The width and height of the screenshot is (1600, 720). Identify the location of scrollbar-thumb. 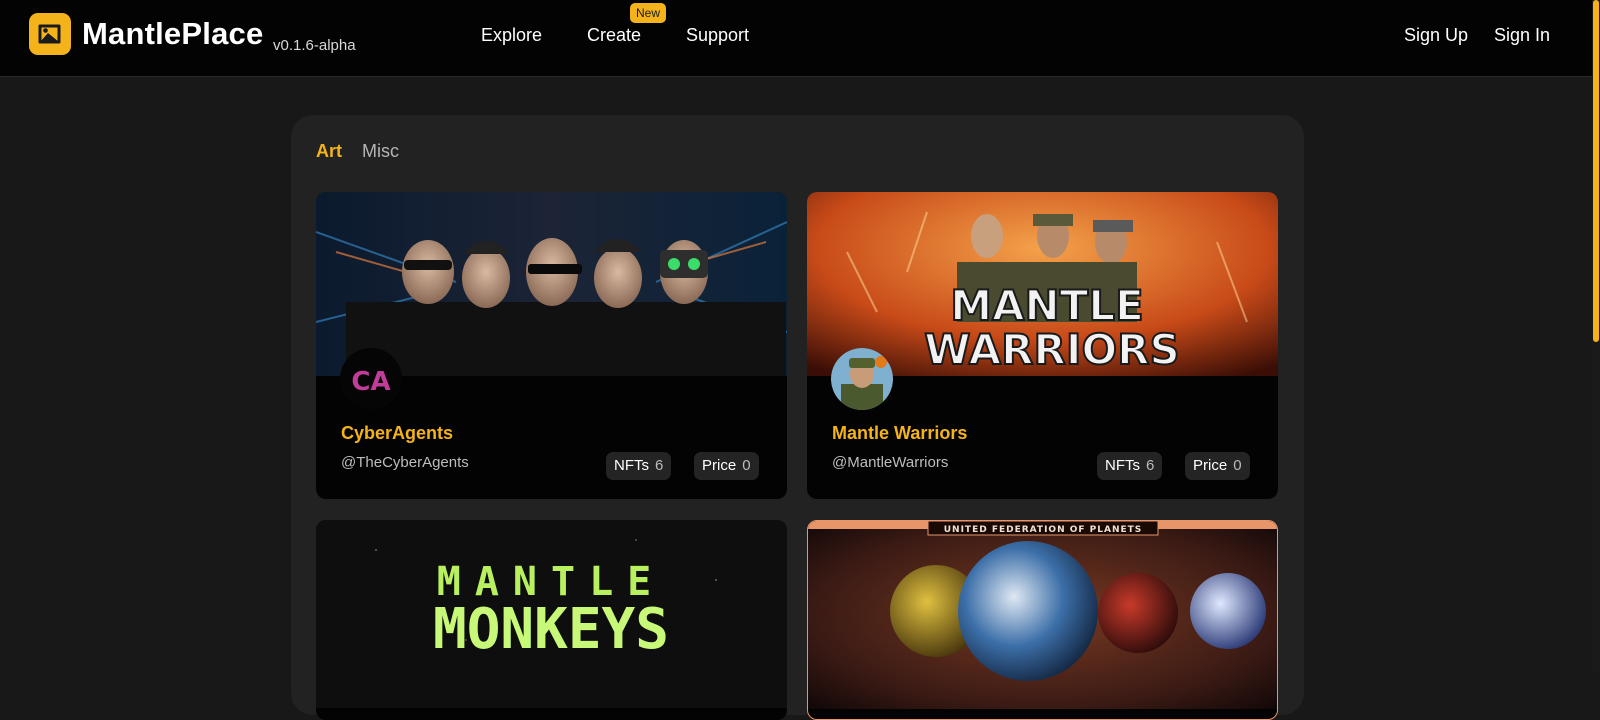
(1596, 171).